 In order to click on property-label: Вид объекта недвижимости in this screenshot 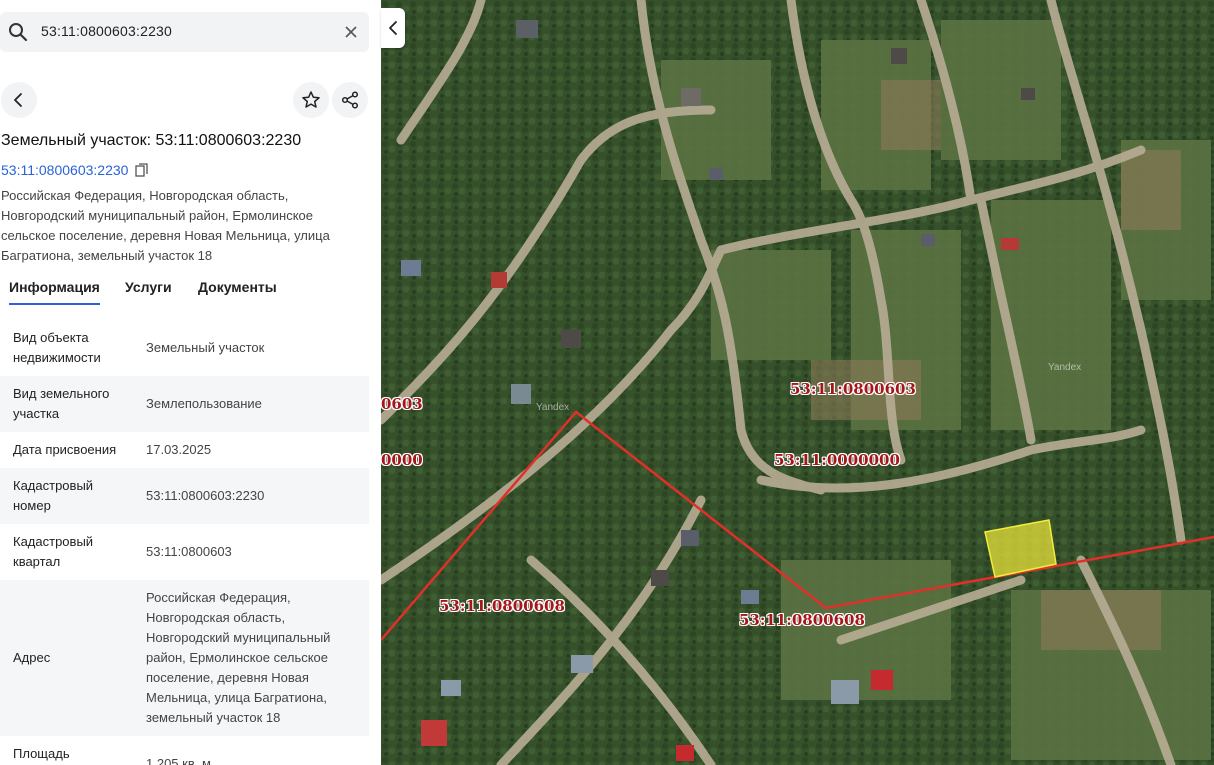, I will do `click(57, 347)`.